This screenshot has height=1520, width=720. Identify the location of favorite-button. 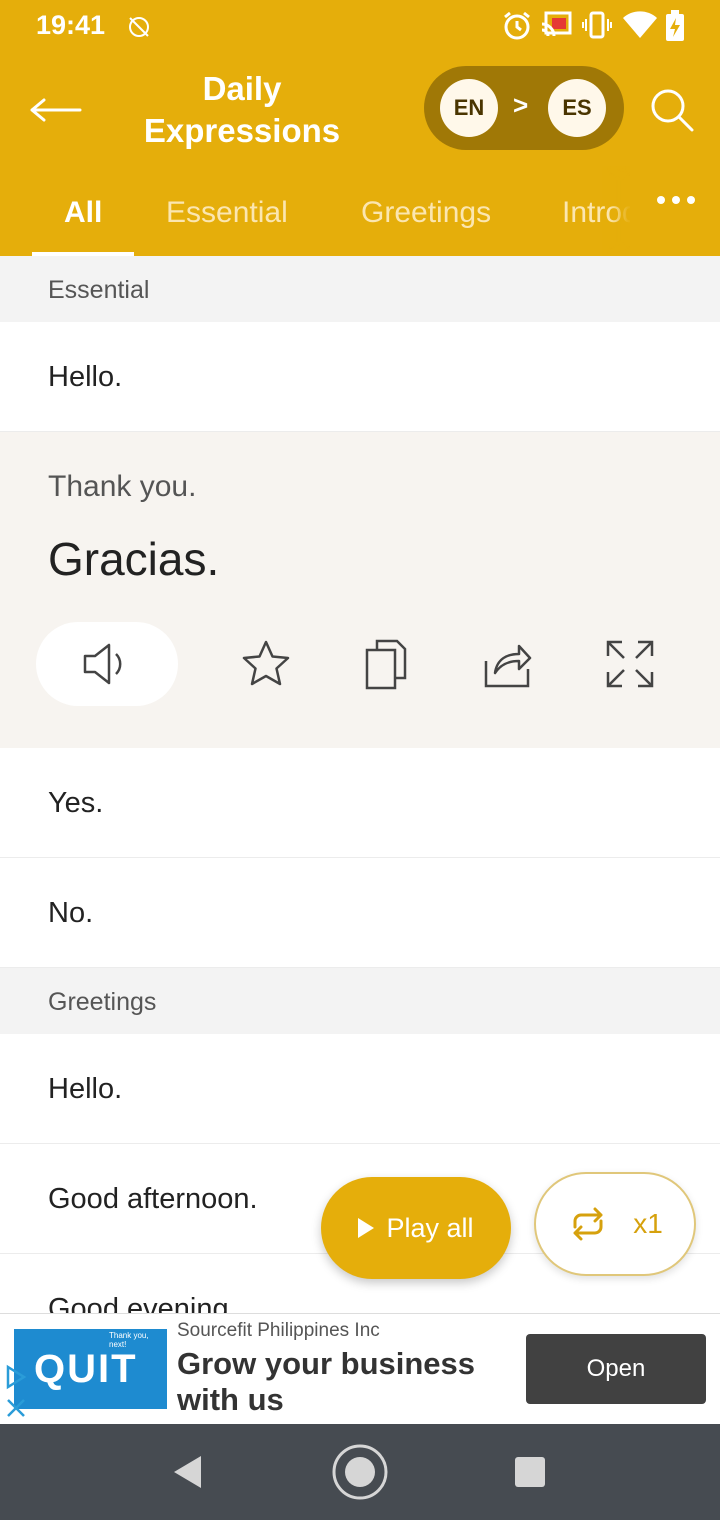
(266, 664).